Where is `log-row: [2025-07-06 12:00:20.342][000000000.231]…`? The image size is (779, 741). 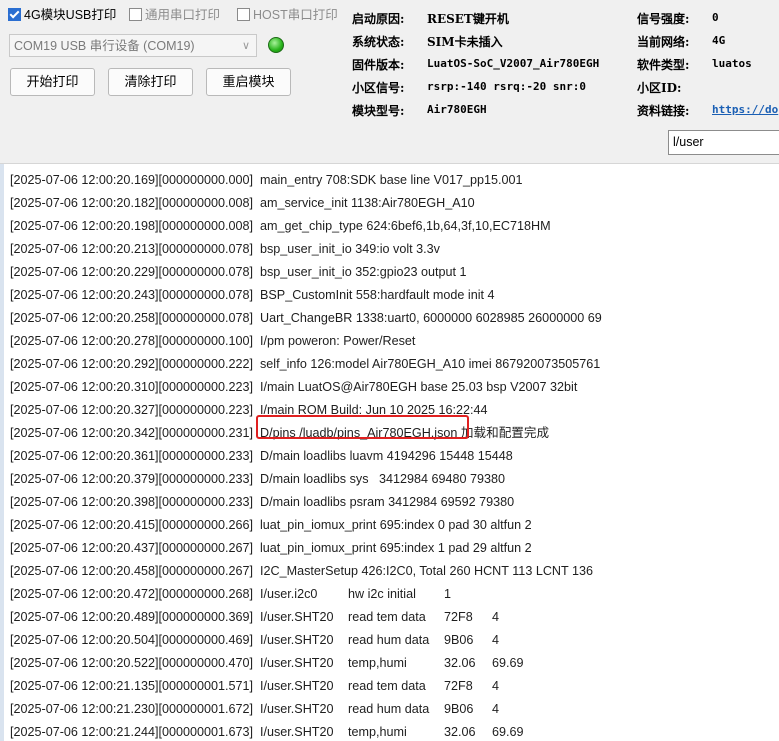
log-row: [2025-07-06 12:00:20.342][000000000.231]… is located at coordinates (279, 433).